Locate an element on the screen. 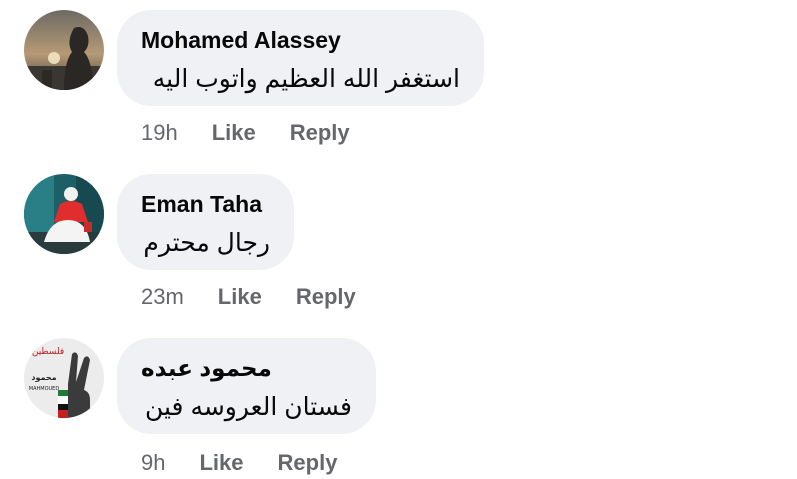 The height and width of the screenshot is (479, 797). comment-text: استغفر الله العظيم واتوب اليه is located at coordinates (306, 79).